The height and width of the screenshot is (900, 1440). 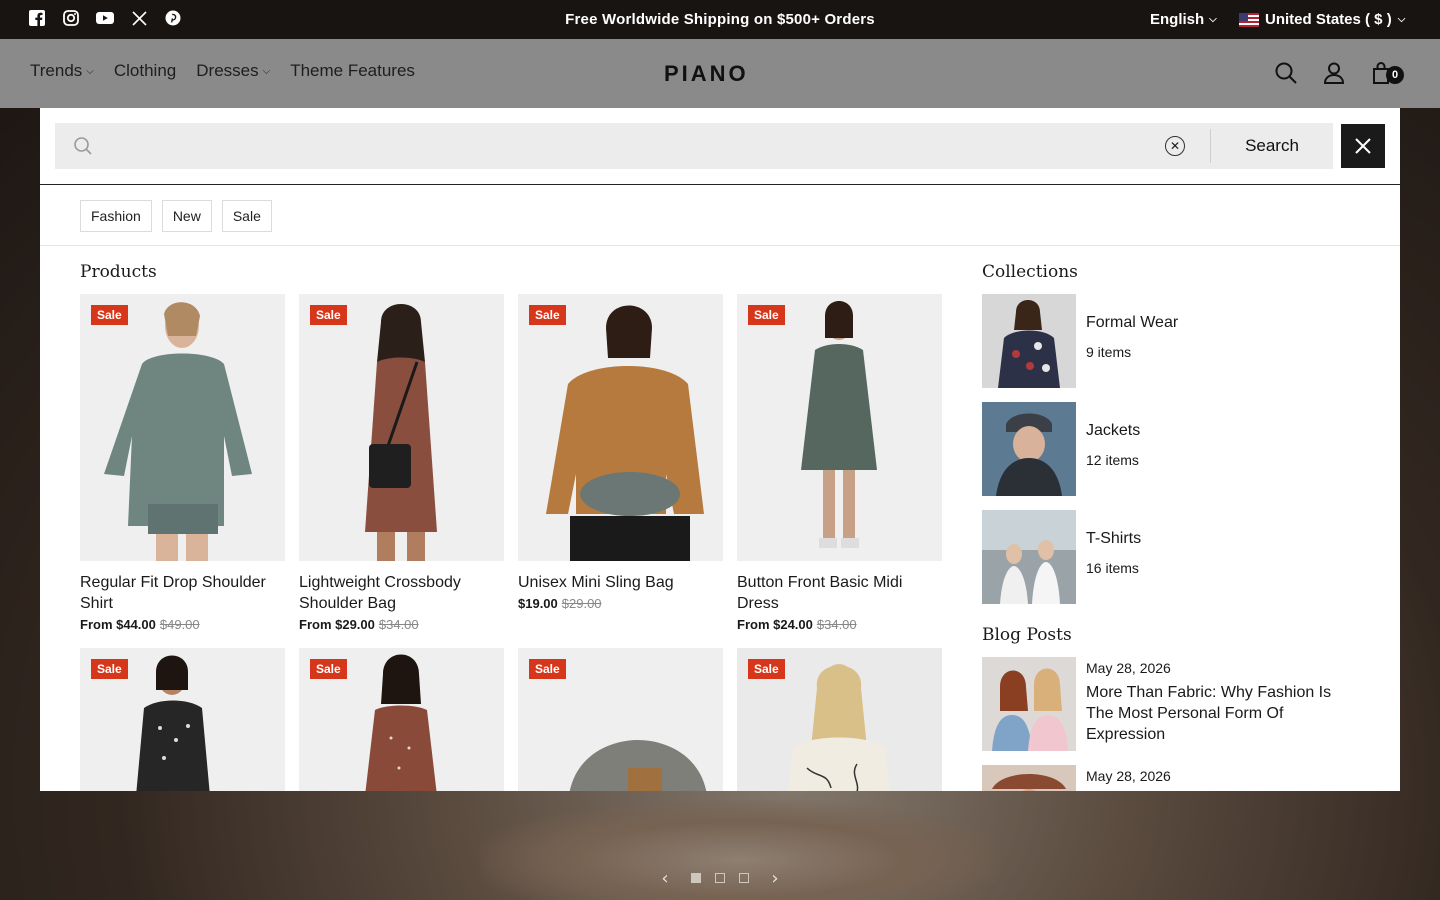 What do you see at coordinates (56, 70) in the screenshot?
I see `nav-label: Trends` at bounding box center [56, 70].